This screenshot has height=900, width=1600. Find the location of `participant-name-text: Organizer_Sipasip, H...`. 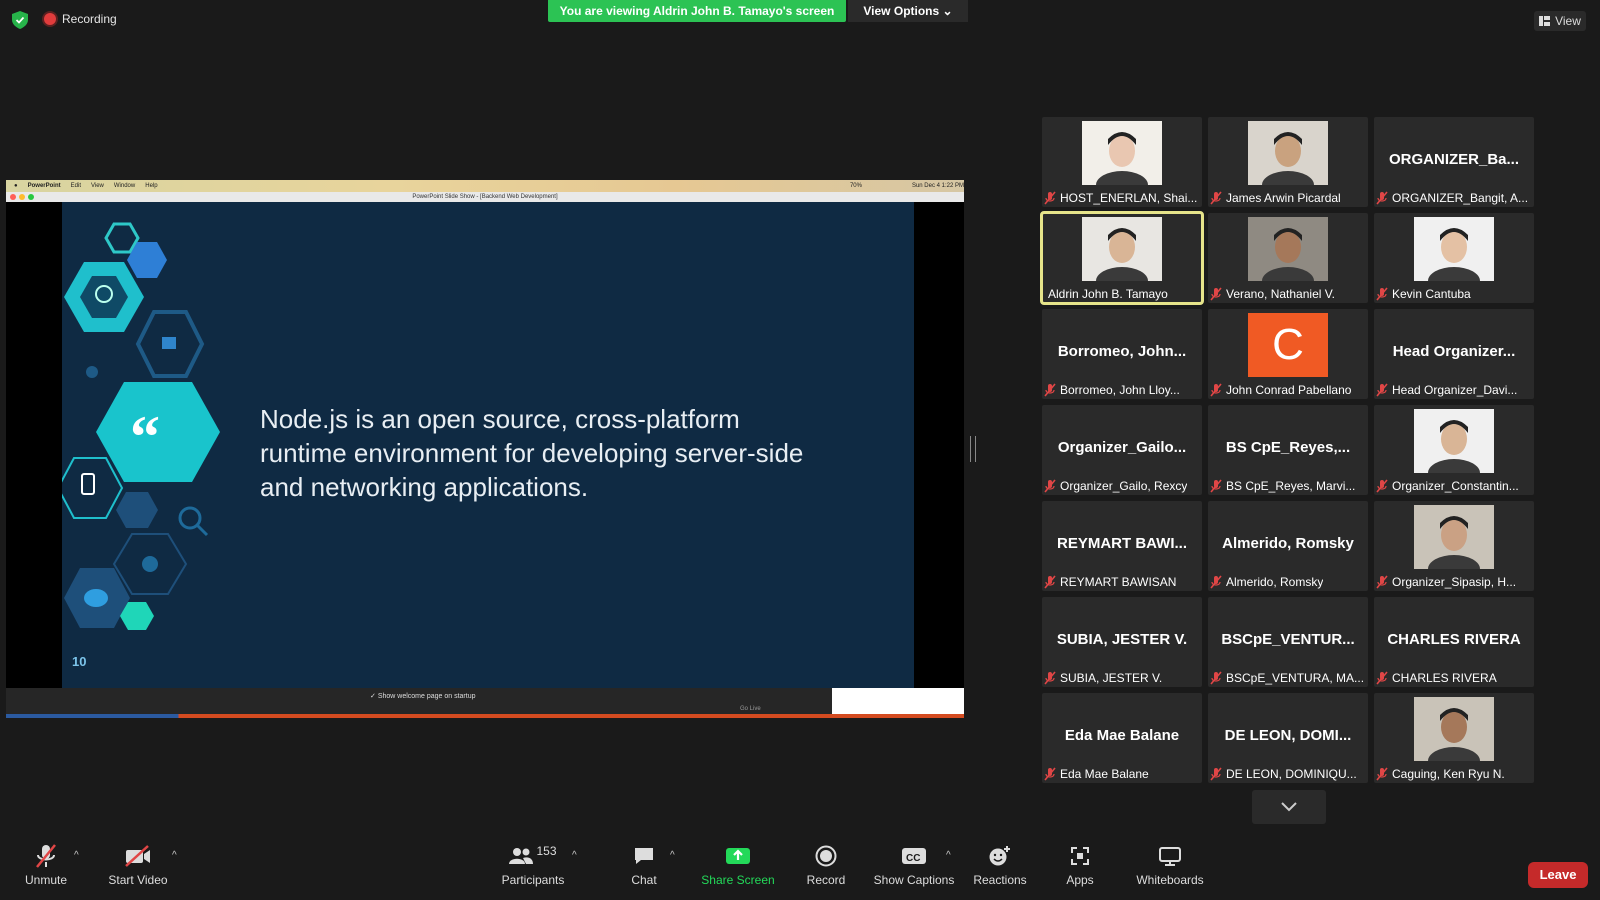

participant-name-text: Organizer_Sipasip, H... is located at coordinates (1454, 582).